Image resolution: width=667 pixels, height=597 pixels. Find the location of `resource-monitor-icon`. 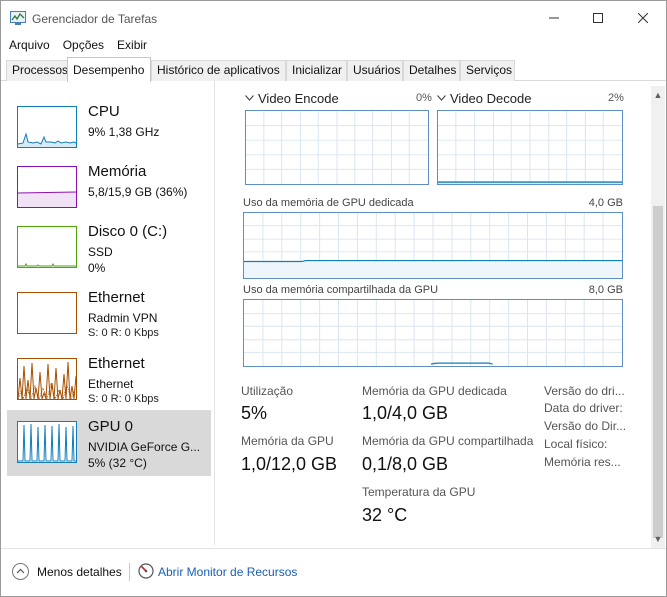

resource-monitor-icon is located at coordinates (146, 571).